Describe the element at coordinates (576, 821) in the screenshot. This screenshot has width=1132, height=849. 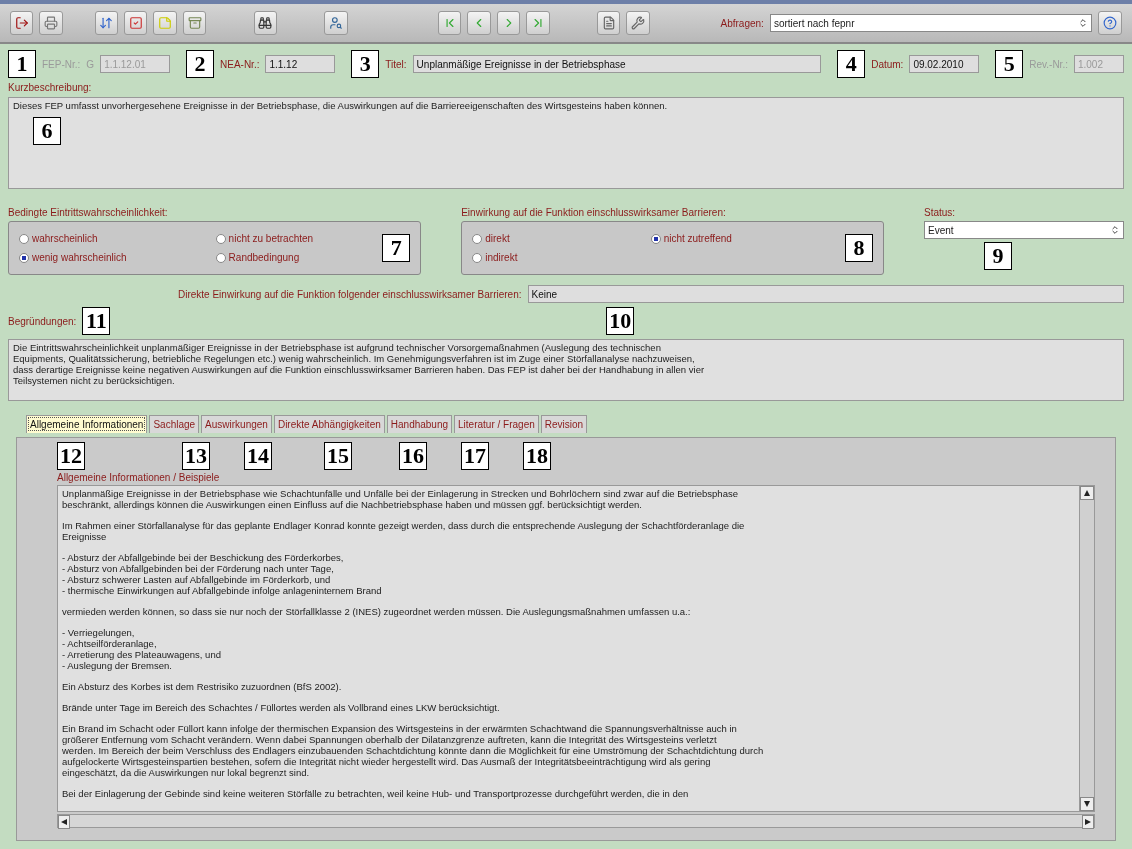
I see `horizontal-scrollbar` at that location.